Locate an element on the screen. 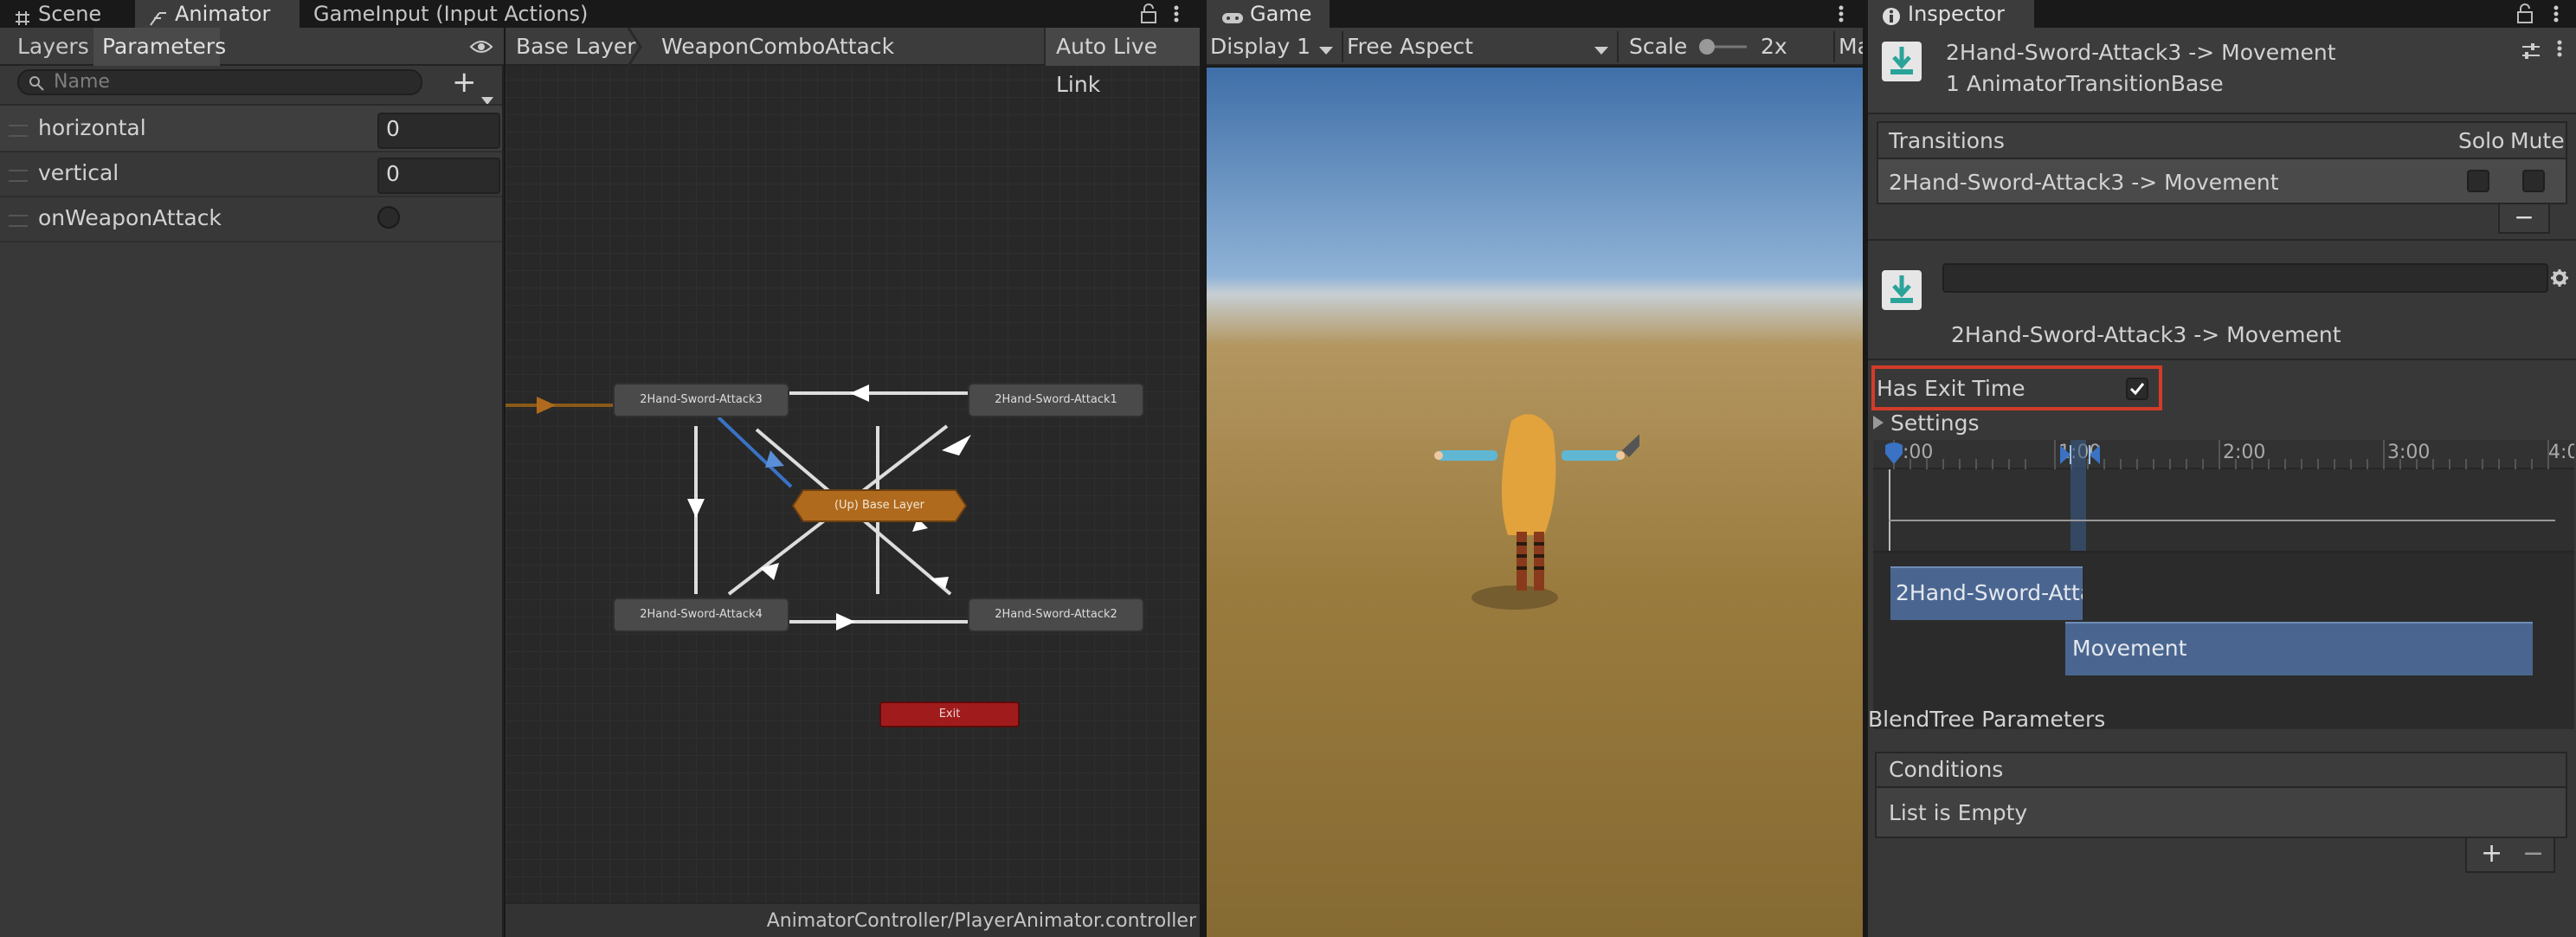 Image resolution: width=2576 pixels, height=937 pixels. has-exit-time-row: Has Exit Time is located at coordinates (2016, 387).